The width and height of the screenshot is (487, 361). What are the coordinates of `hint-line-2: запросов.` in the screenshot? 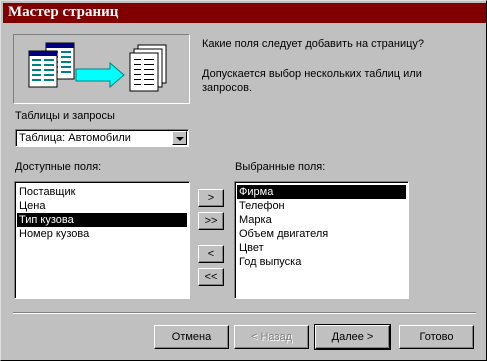 It's located at (227, 88).